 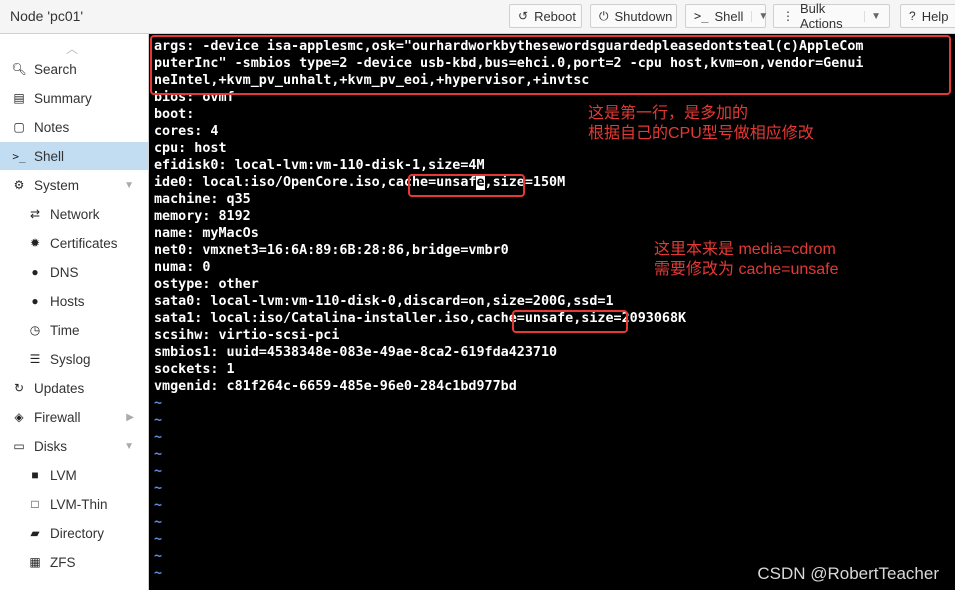 I want to click on power-icon: ⏻, so click(x=604, y=15).